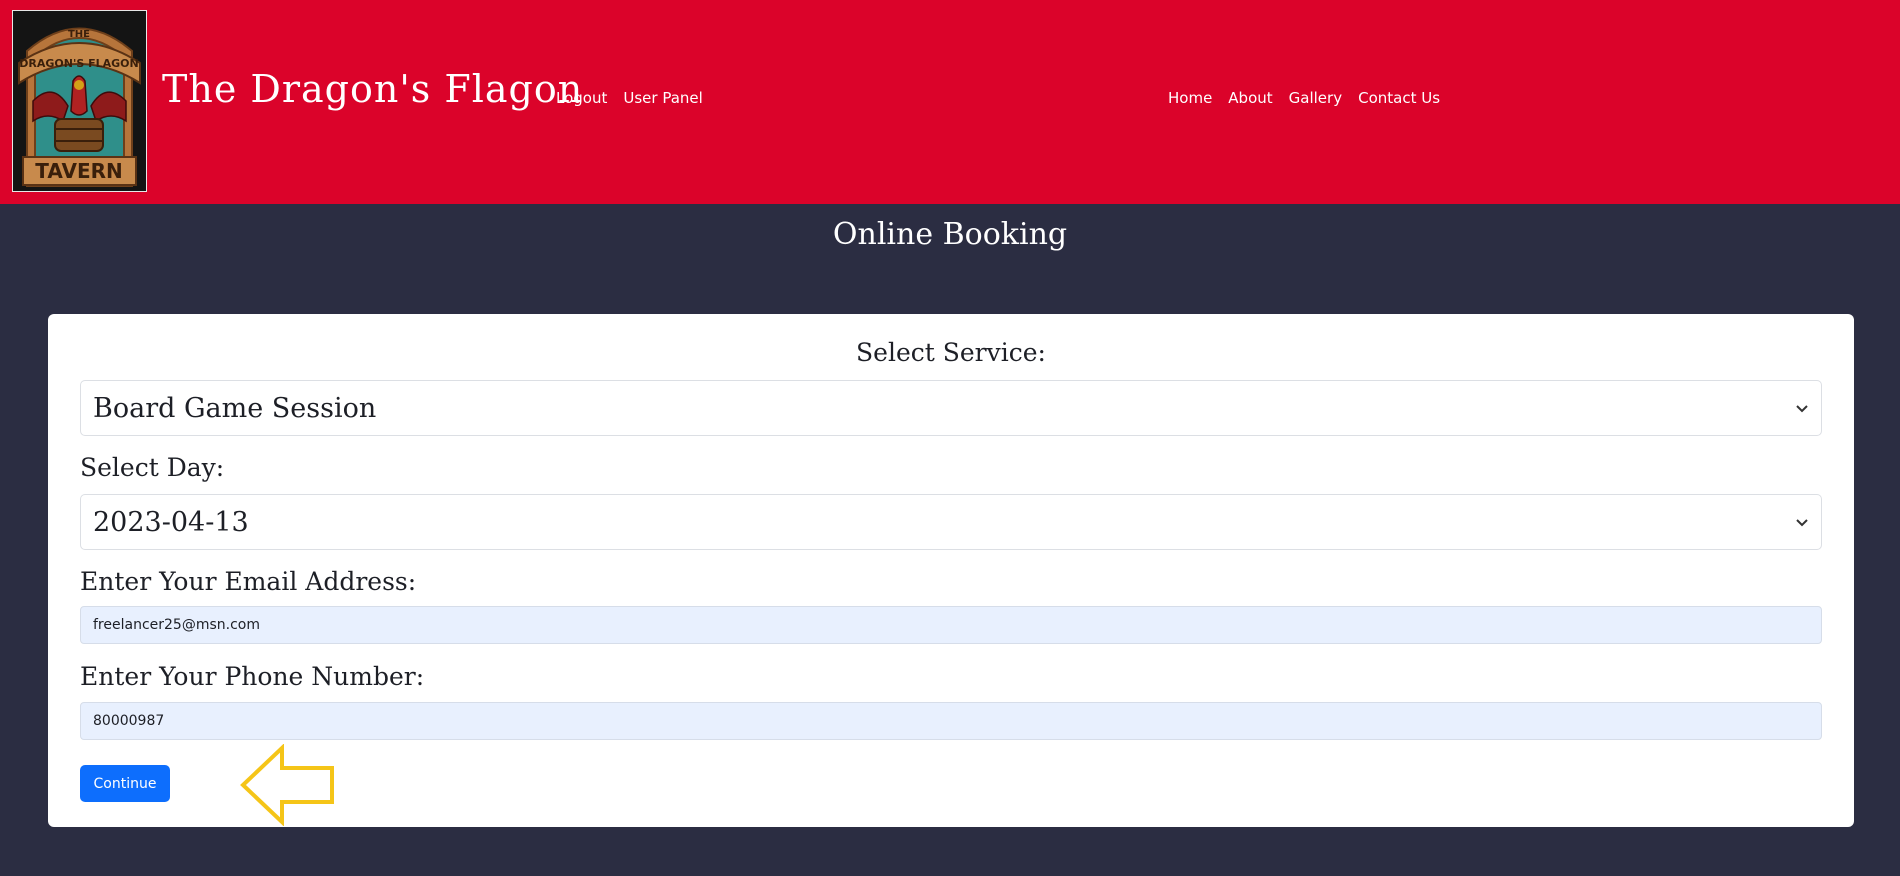  I want to click on tavern-logo: THE DRAGON'S FLAGON TAVERN, so click(79, 101).